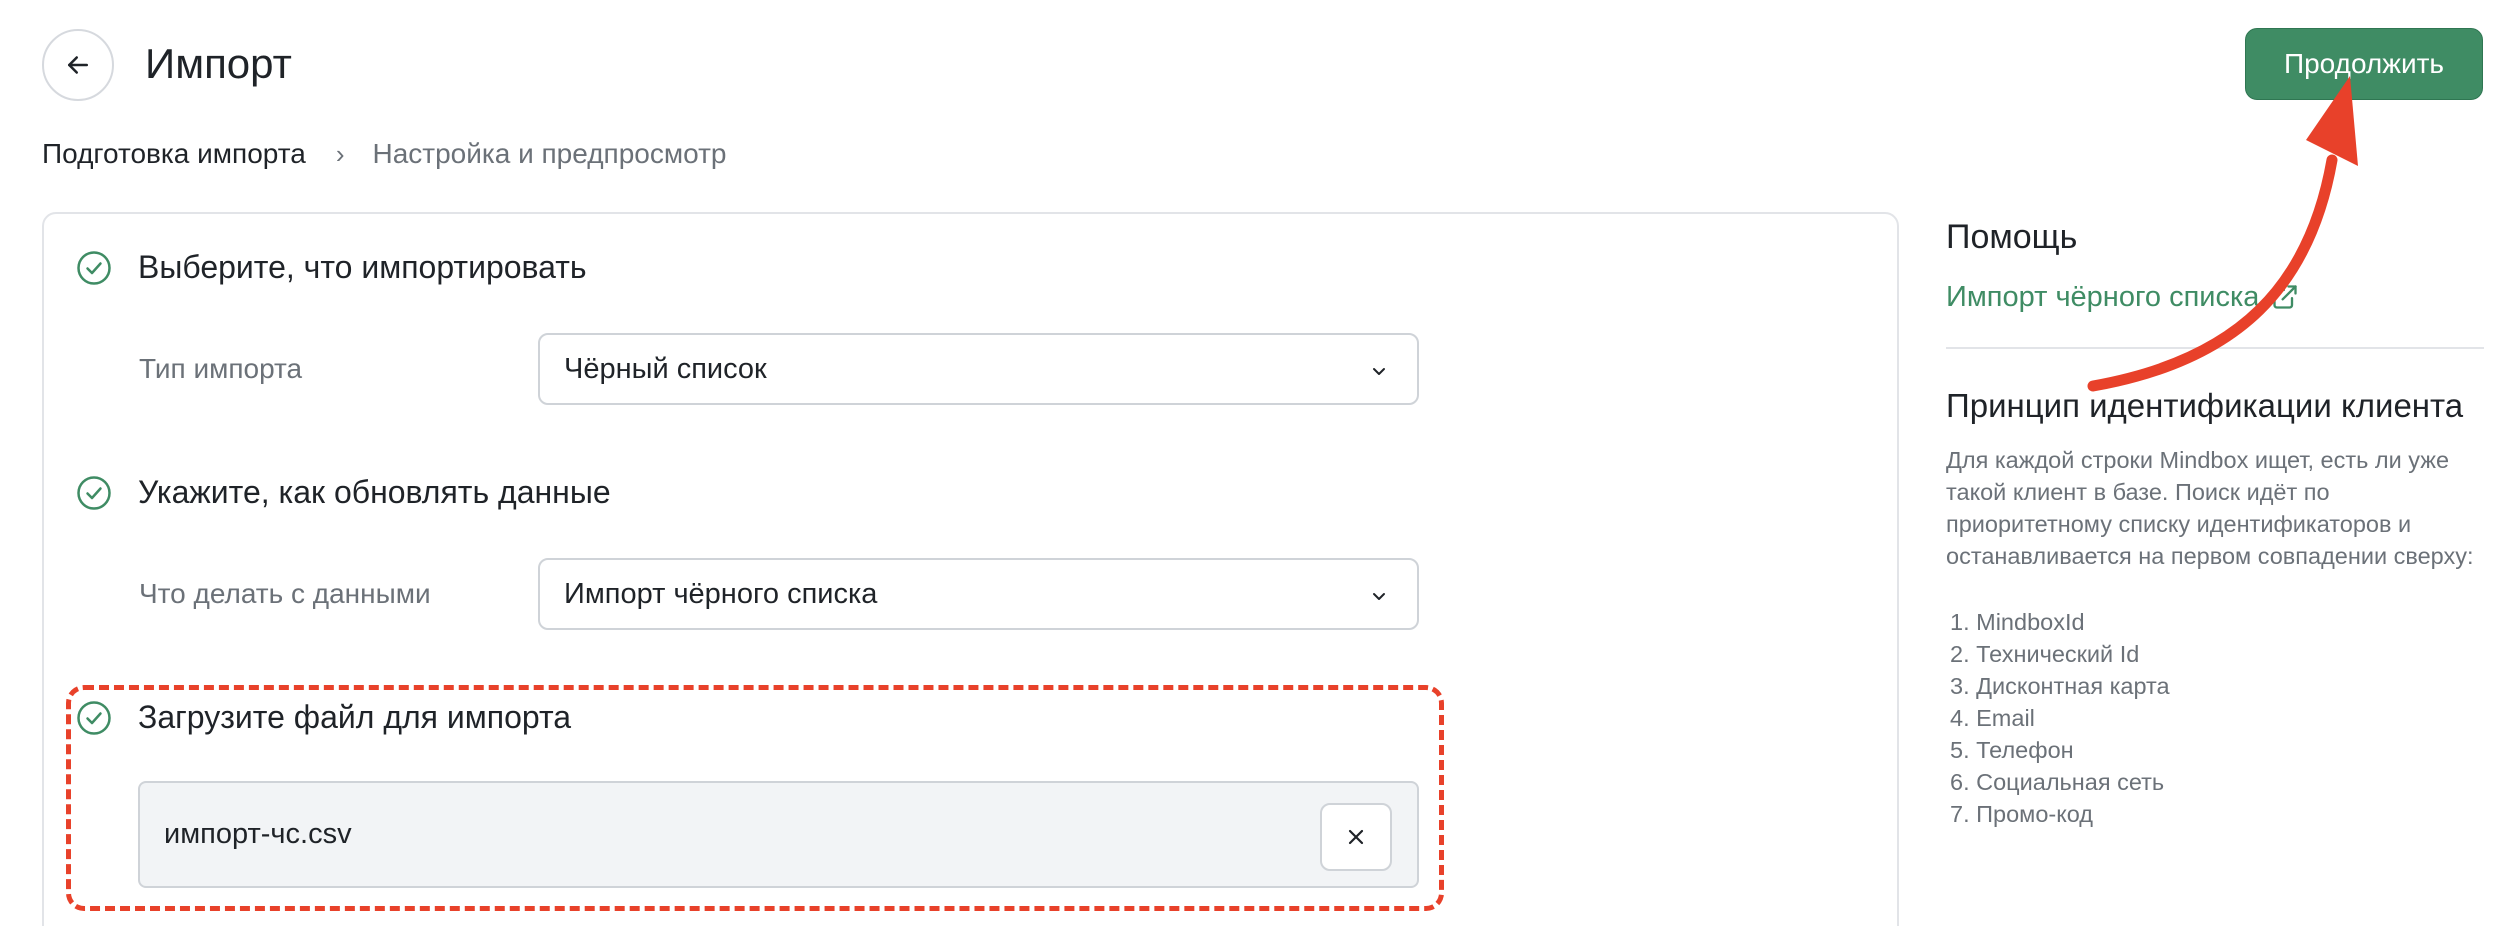  Describe the element at coordinates (221, 368) in the screenshot. I see `import-type-label: Тип импорта` at that location.